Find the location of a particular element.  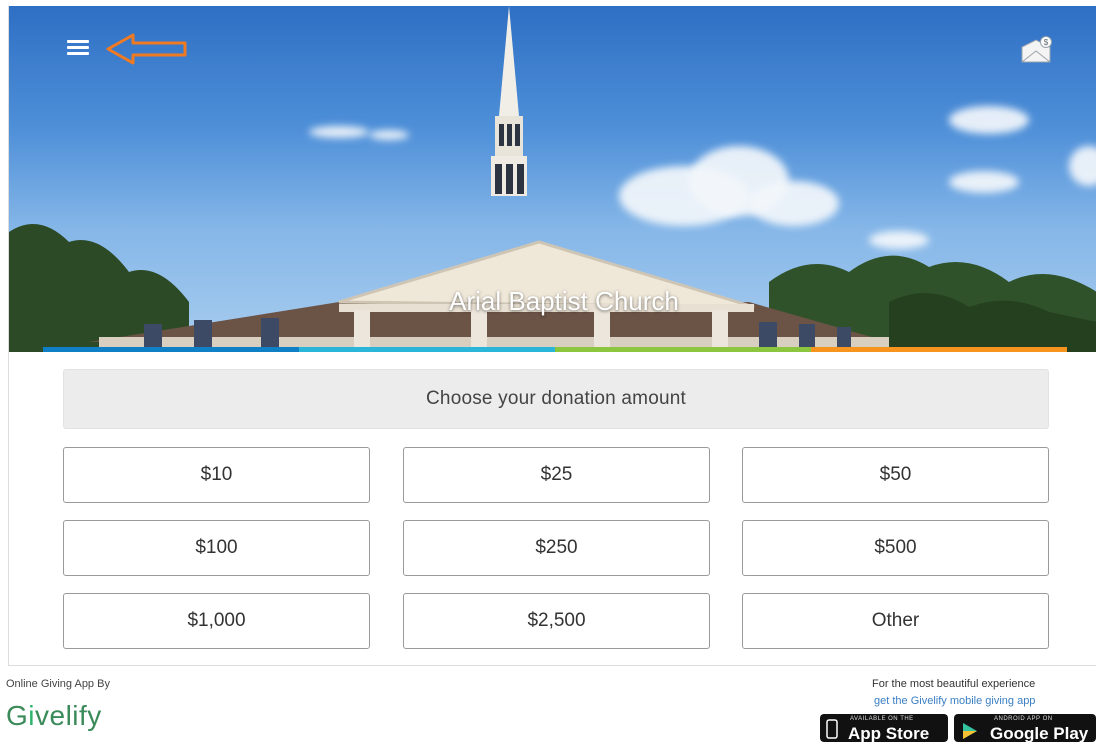

accent-color-bar is located at coordinates (555, 349).